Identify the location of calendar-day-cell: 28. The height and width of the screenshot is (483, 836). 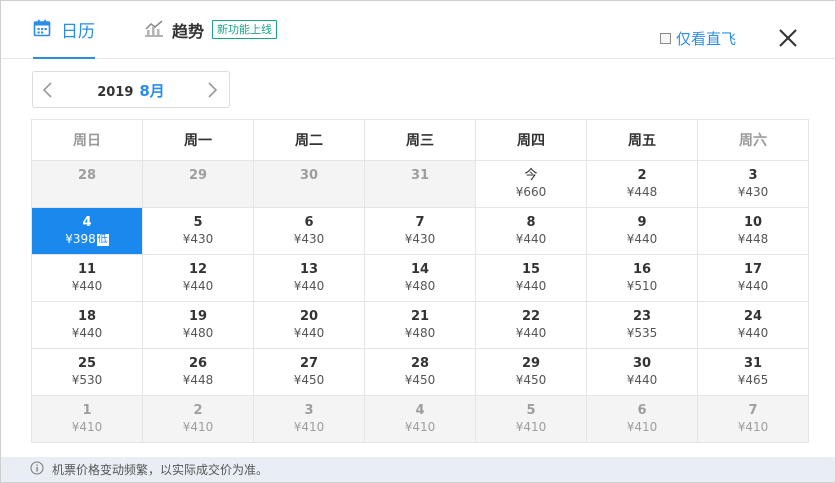
(87, 184).